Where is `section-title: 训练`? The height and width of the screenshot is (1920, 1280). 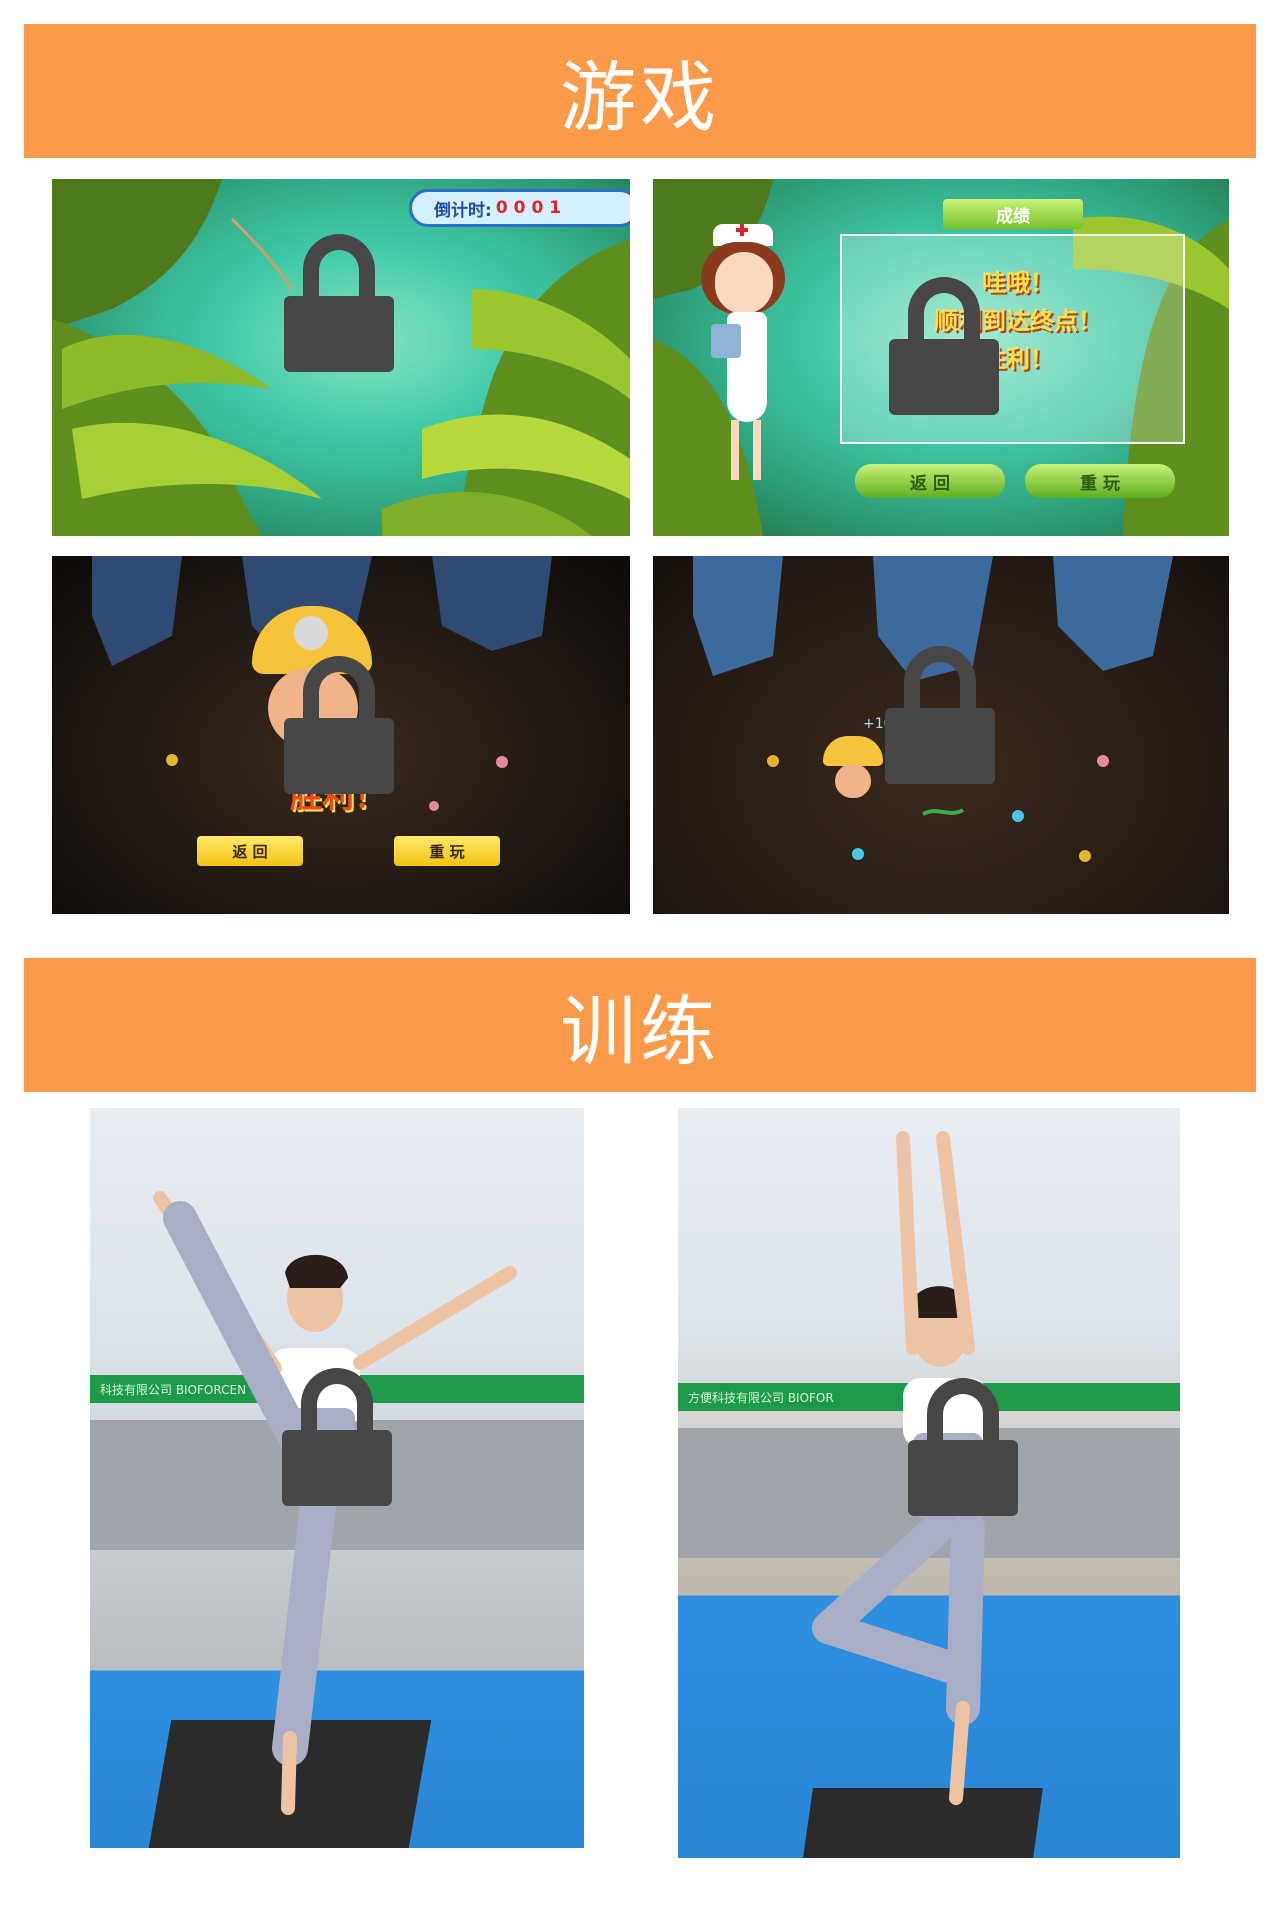
section-title: 训练 is located at coordinates (640, 1031).